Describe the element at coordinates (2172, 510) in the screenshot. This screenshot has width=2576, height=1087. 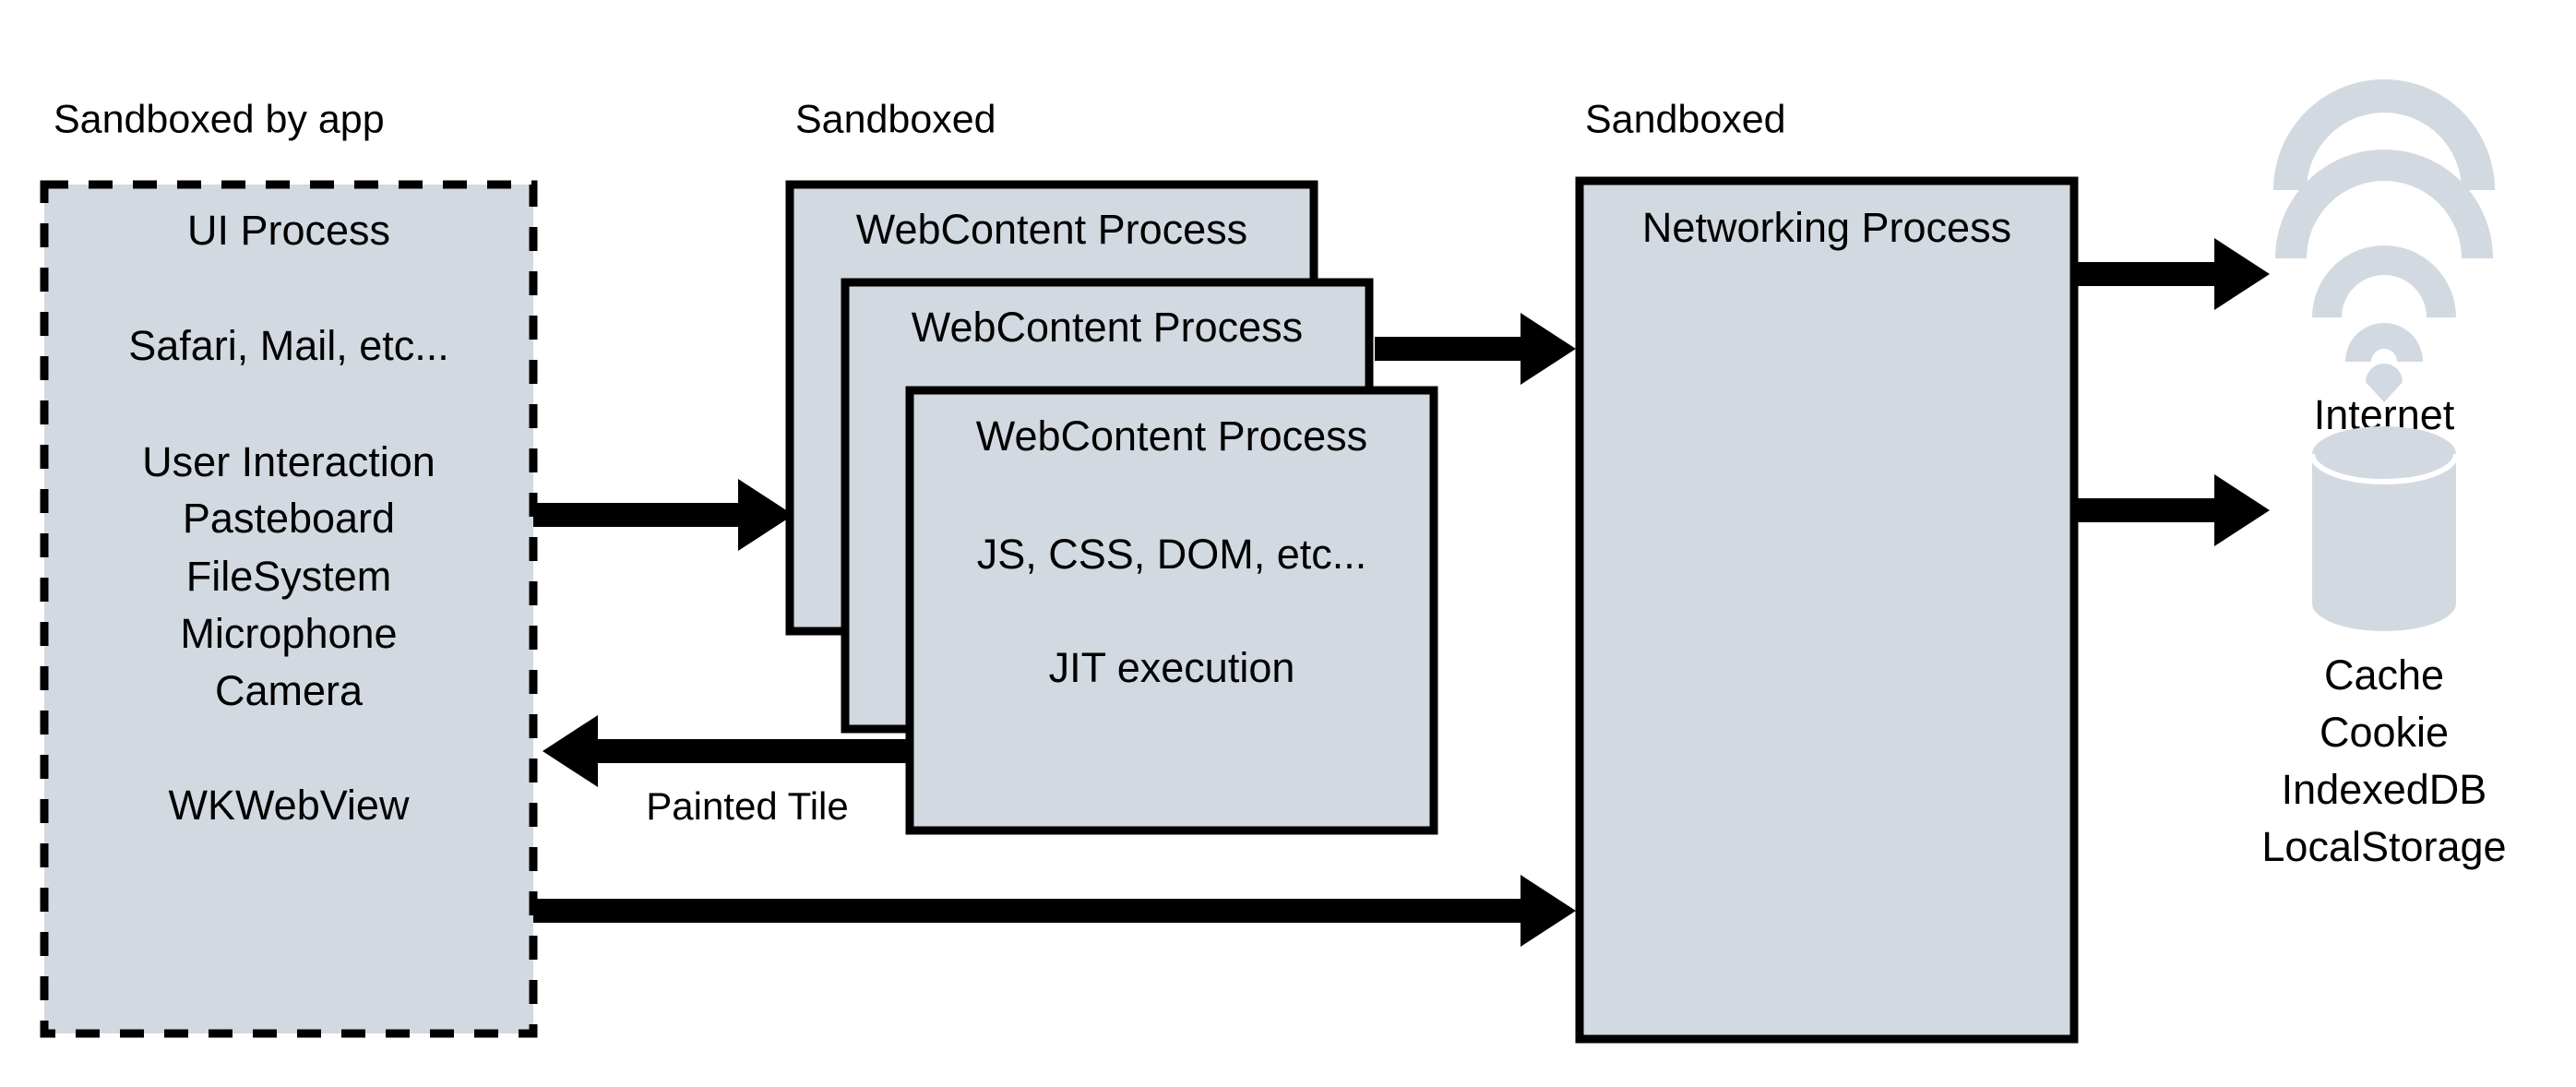
I see `arrow-networking-to-storage` at that location.